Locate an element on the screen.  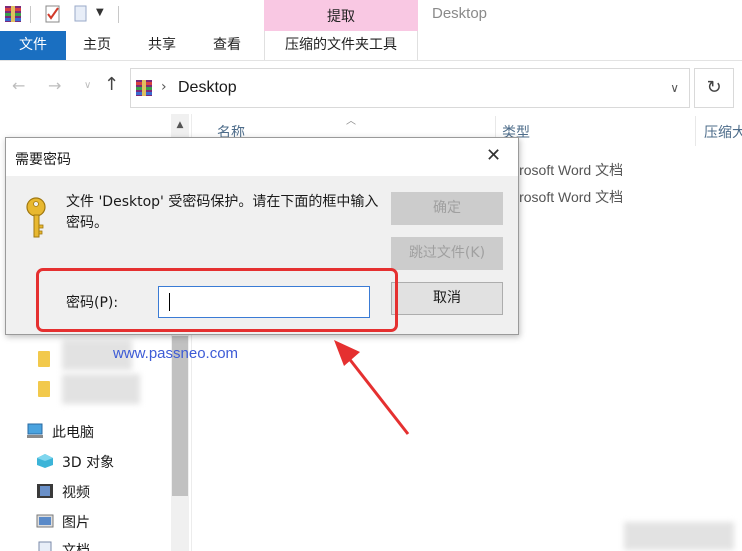
tab-home: 主页 is located at coordinates (97, 45).